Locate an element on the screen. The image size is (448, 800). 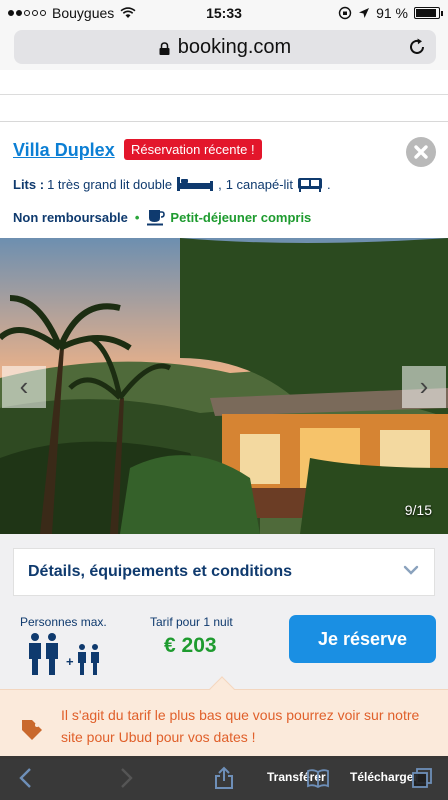
room-title-link: Villa Duplex is located at coordinates (64, 150).